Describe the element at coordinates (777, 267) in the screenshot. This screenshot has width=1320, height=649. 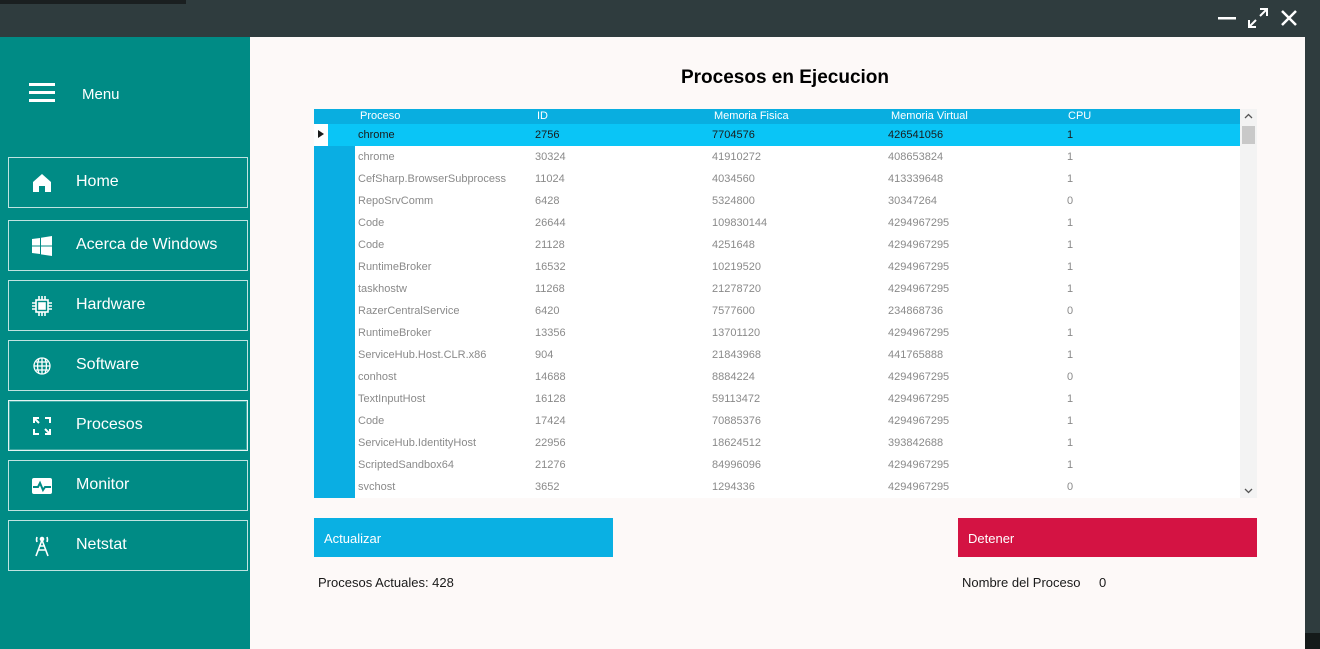
I see `table-row: RuntimeBroker 16532 10219520 4294967295 1` at that location.